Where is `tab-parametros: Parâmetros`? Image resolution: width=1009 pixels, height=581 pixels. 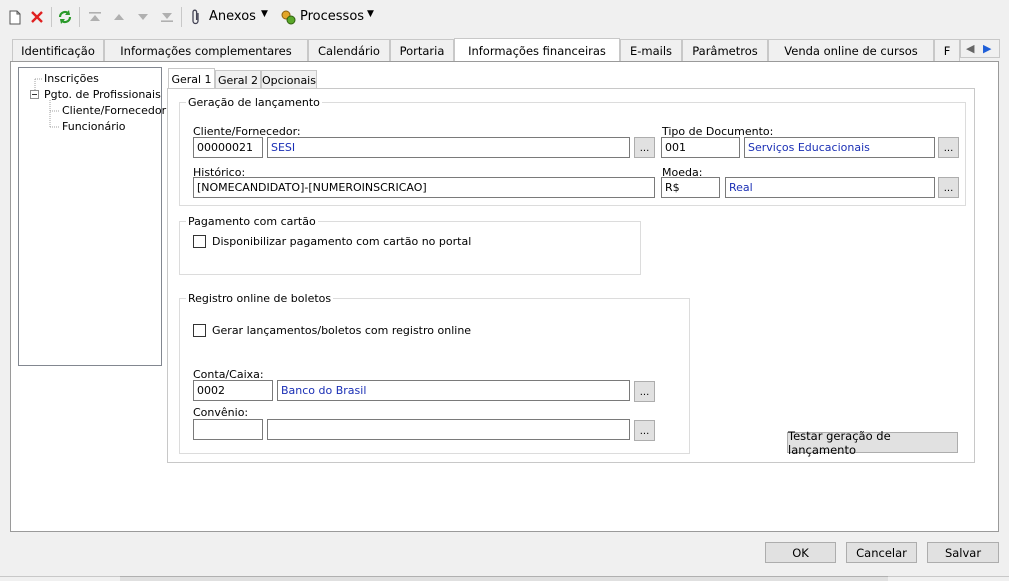 tab-parametros: Parâmetros is located at coordinates (725, 50).